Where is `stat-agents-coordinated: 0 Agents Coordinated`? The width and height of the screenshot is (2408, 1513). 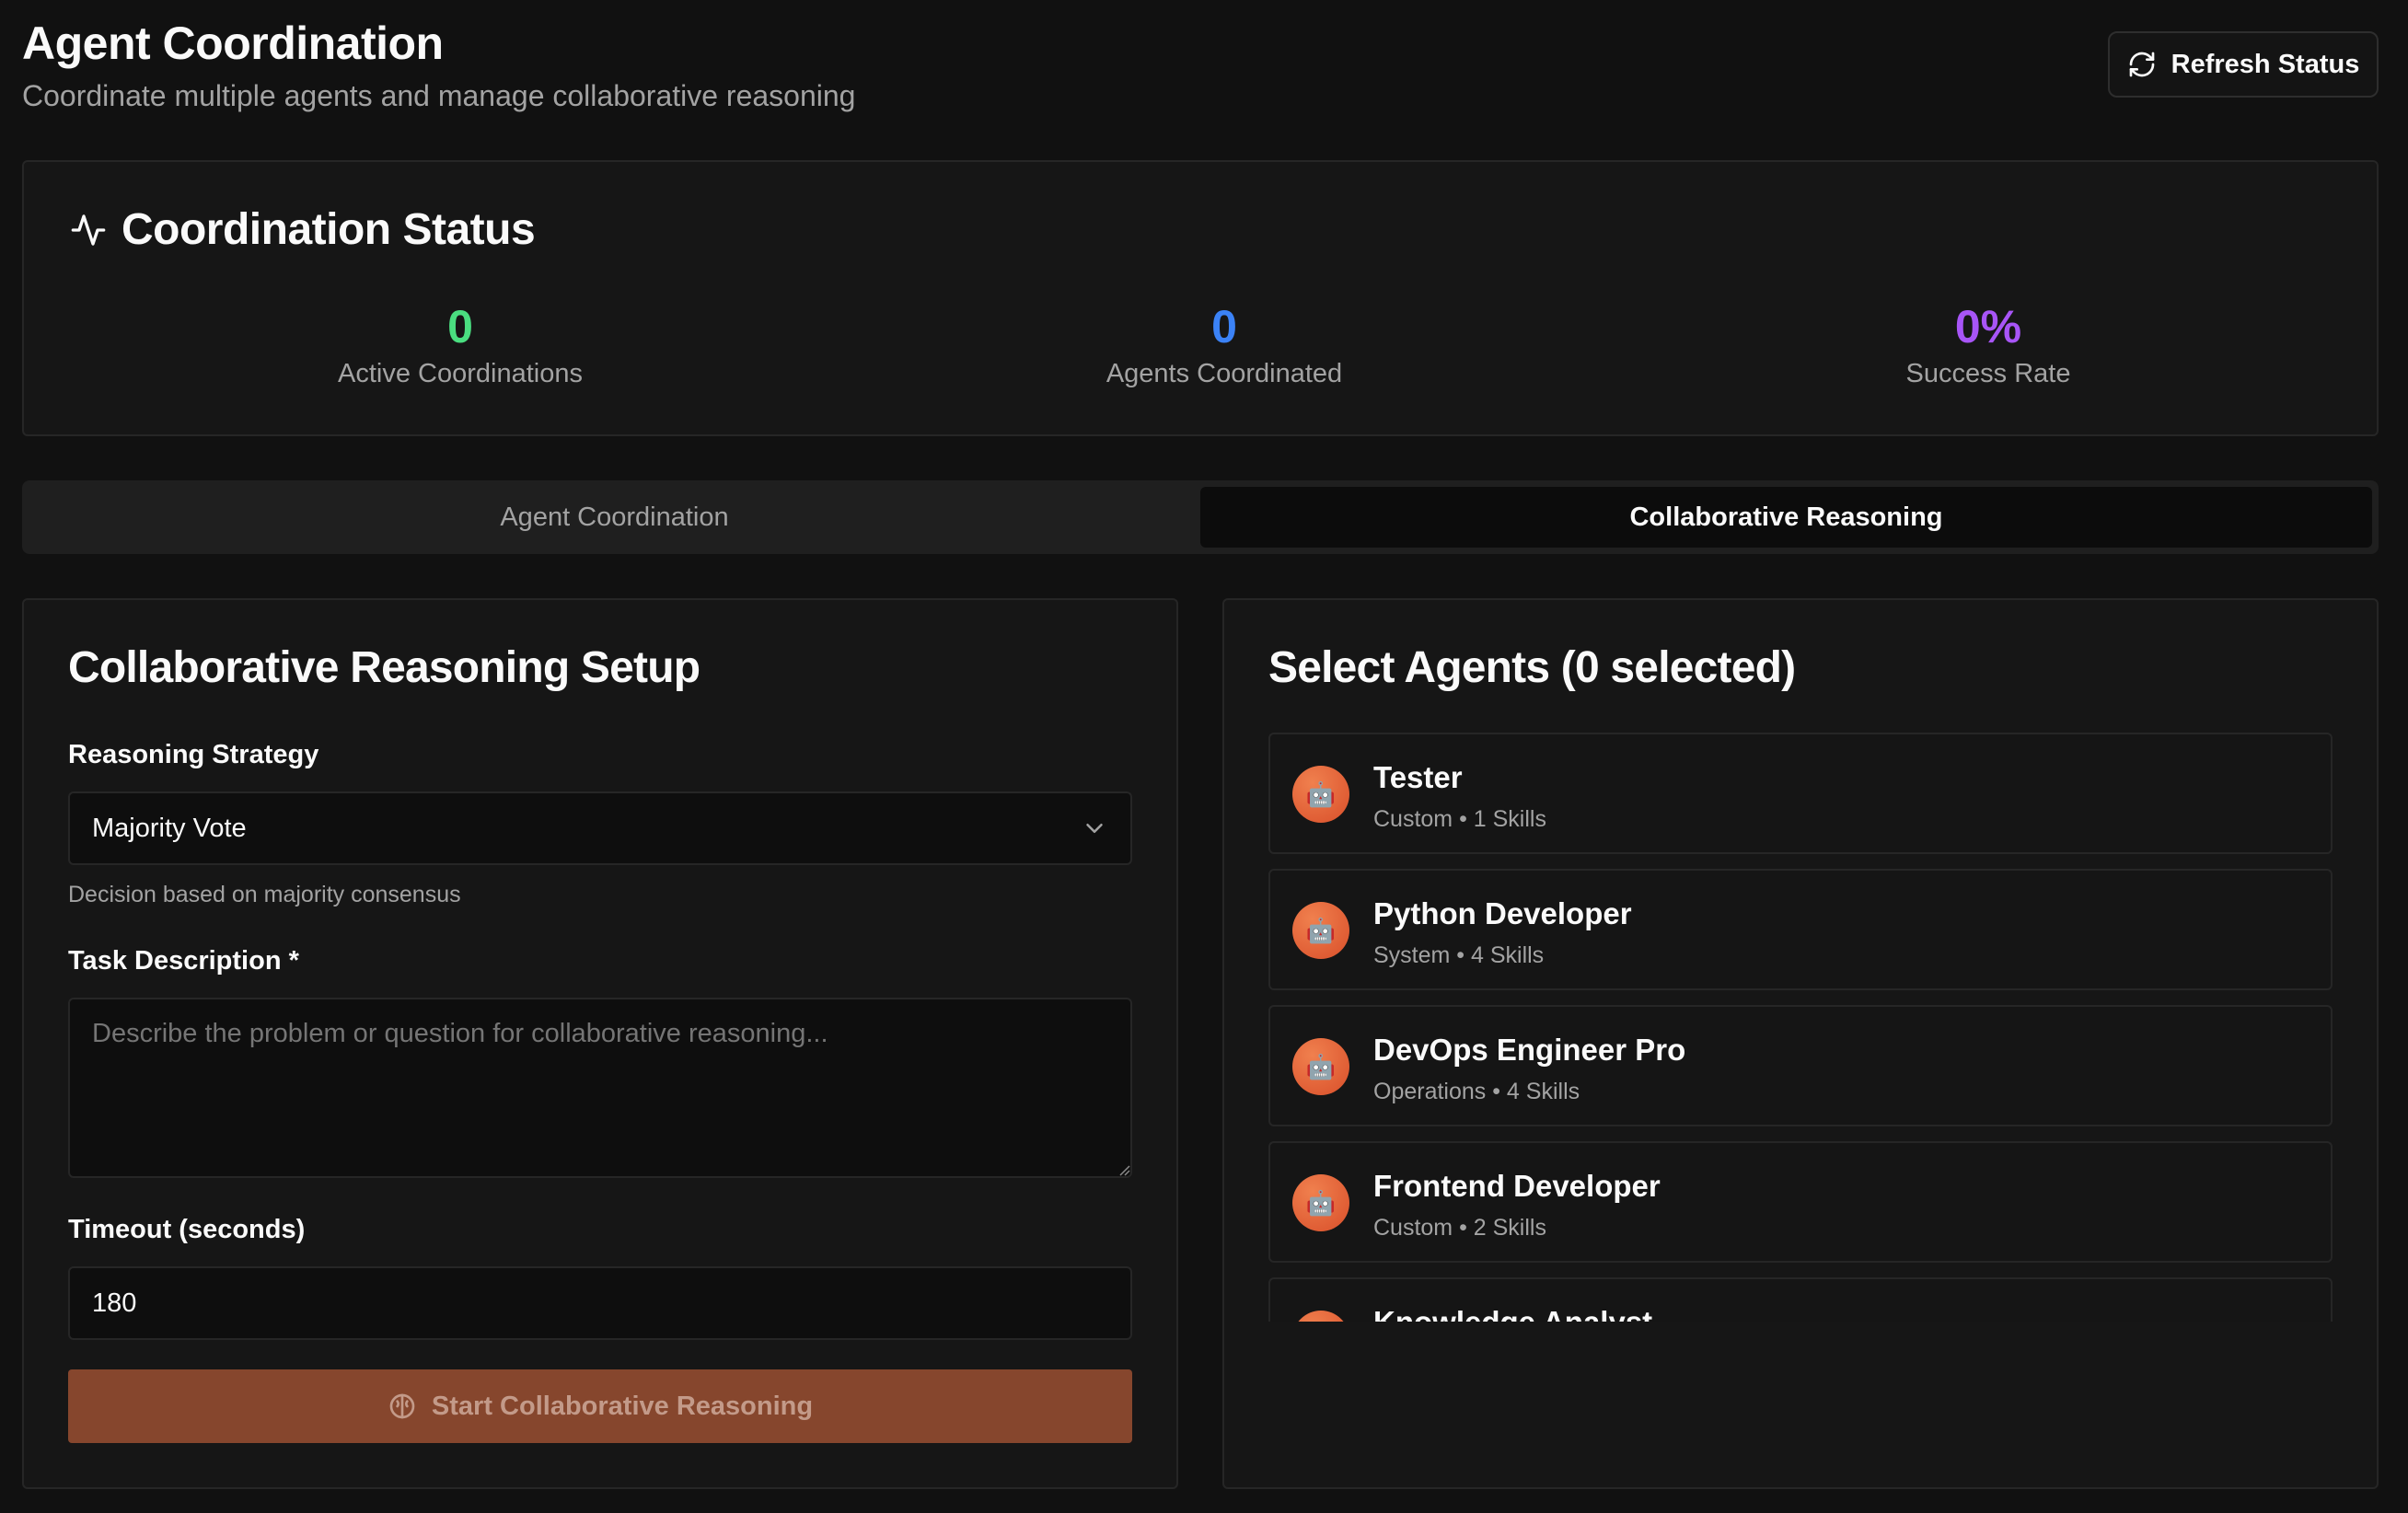 stat-agents-coordinated: 0 Agents Coordinated is located at coordinates (1224, 347).